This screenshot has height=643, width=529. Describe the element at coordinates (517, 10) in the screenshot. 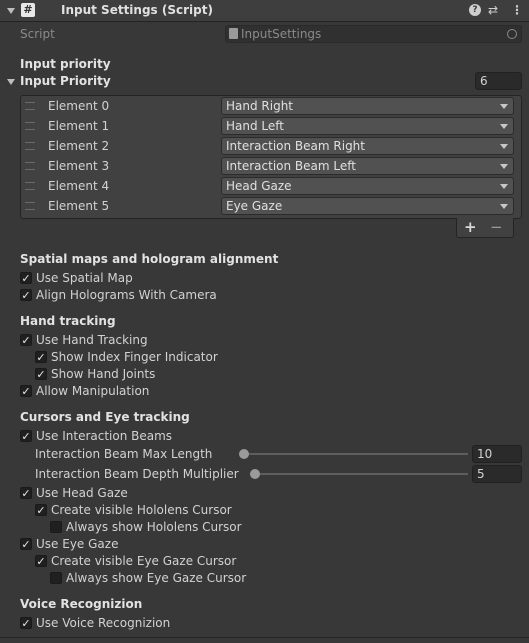

I see `more-menu-icon: ⋮` at that location.